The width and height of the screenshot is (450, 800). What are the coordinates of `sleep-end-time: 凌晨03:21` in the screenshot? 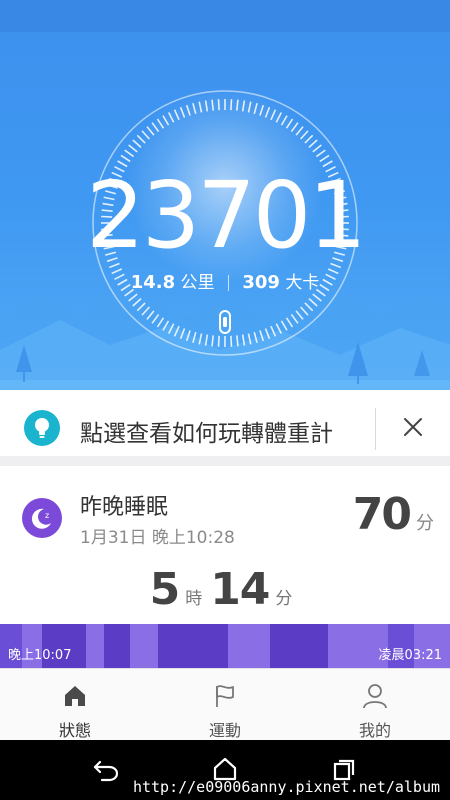 It's located at (410, 655).